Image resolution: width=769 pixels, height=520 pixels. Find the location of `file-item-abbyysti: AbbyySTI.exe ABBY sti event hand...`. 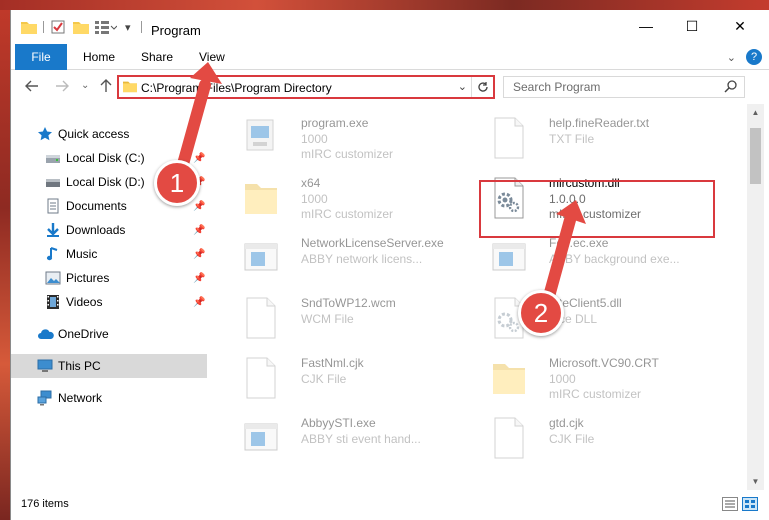

file-item-abbyysti: AbbyySTI.exe ABBY sti event hand... is located at coordinates (341, 438).